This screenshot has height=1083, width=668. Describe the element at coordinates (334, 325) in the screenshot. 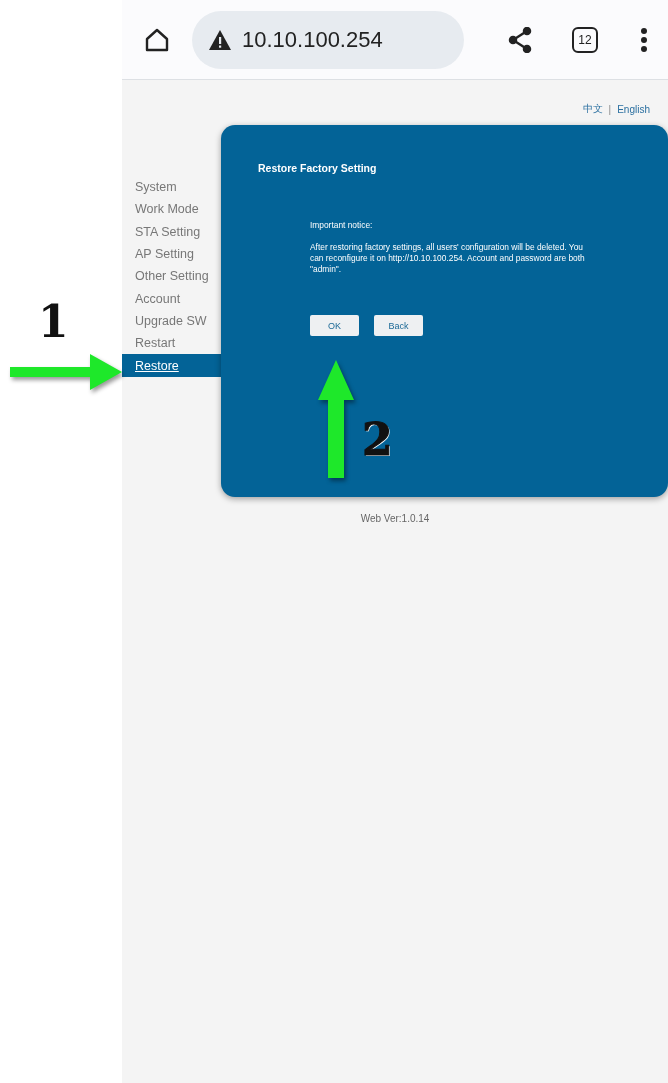

I see `ok-button: OK` at that location.